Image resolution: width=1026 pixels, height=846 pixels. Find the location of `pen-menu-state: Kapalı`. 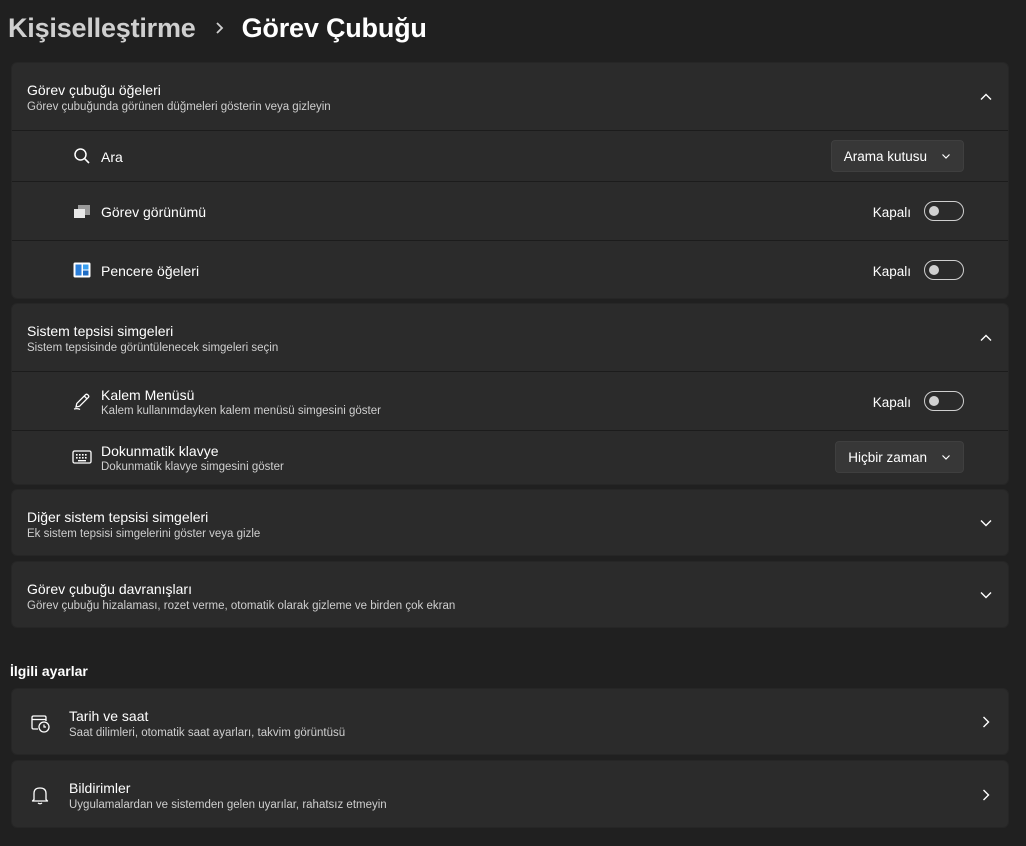

pen-menu-state: Kapalı is located at coordinates (891, 402).